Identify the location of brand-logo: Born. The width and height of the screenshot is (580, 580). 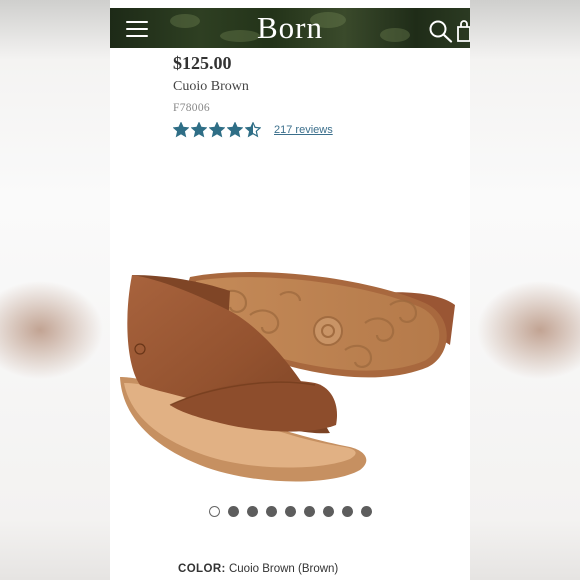
(290, 28).